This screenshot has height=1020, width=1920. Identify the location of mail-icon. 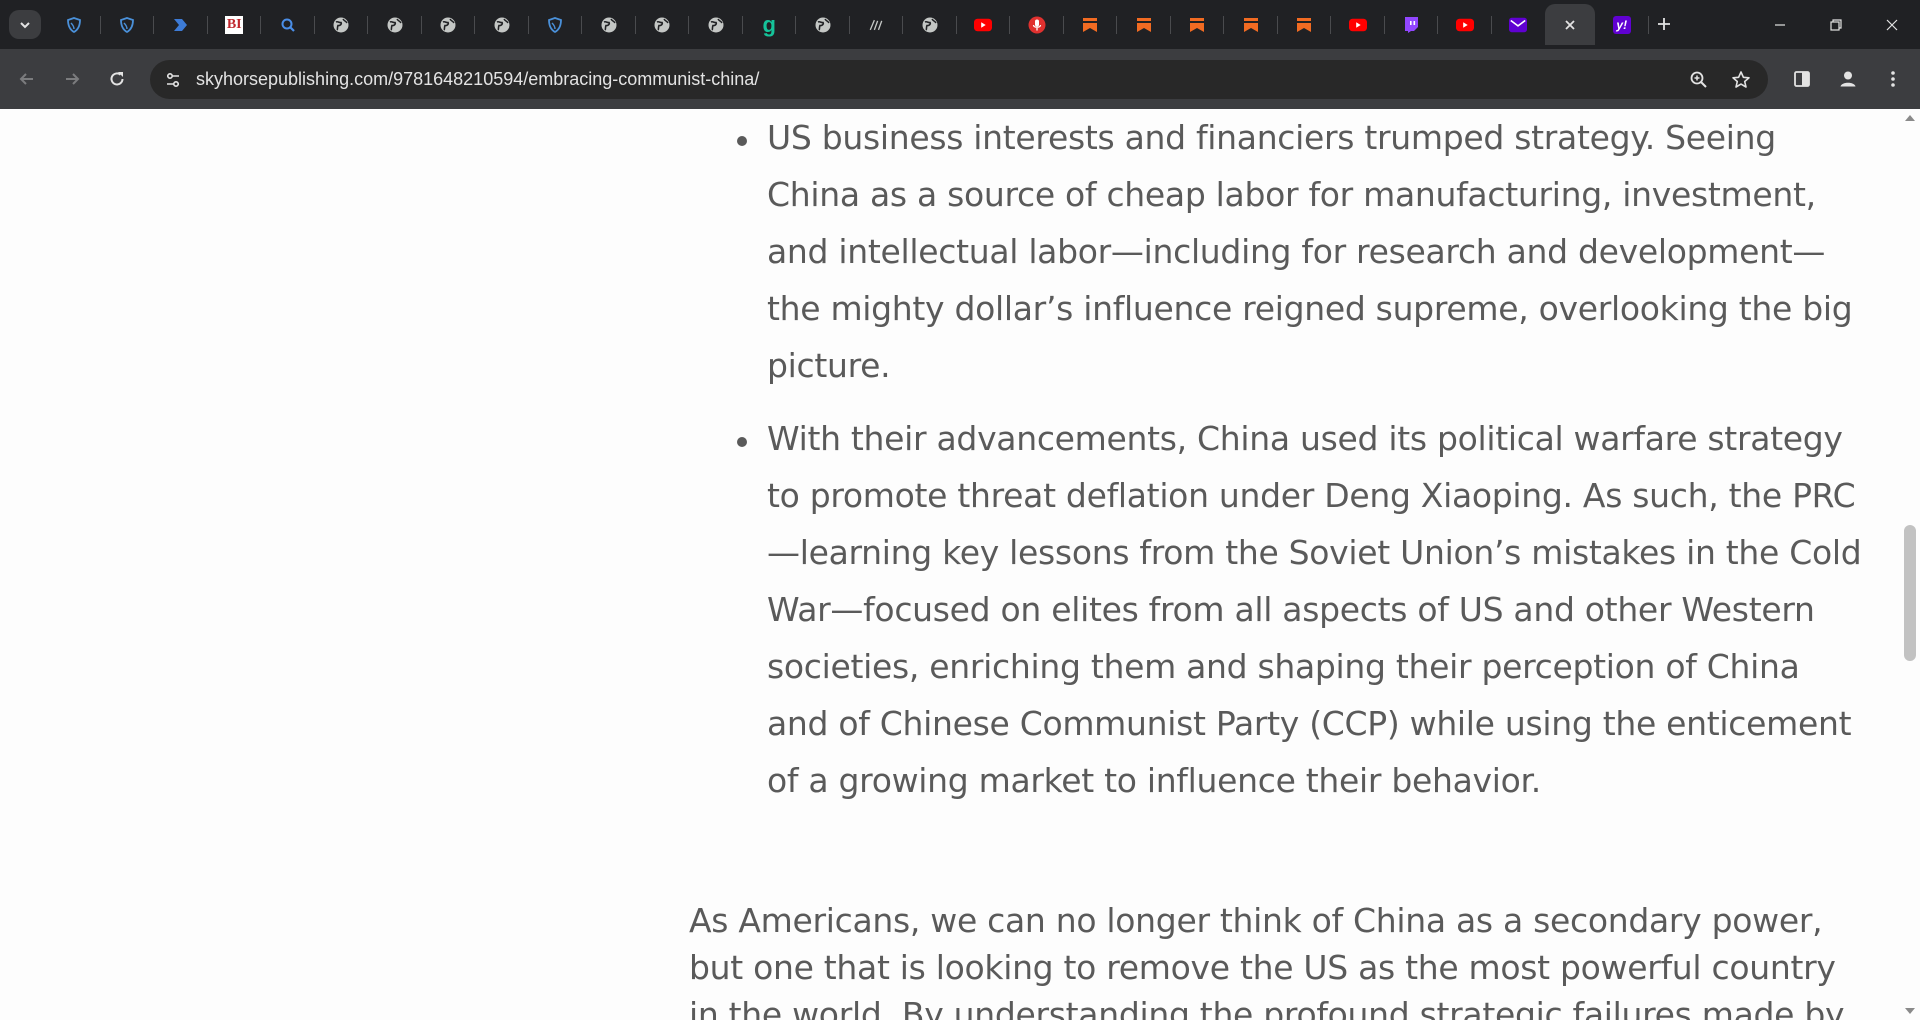
(1518, 25).